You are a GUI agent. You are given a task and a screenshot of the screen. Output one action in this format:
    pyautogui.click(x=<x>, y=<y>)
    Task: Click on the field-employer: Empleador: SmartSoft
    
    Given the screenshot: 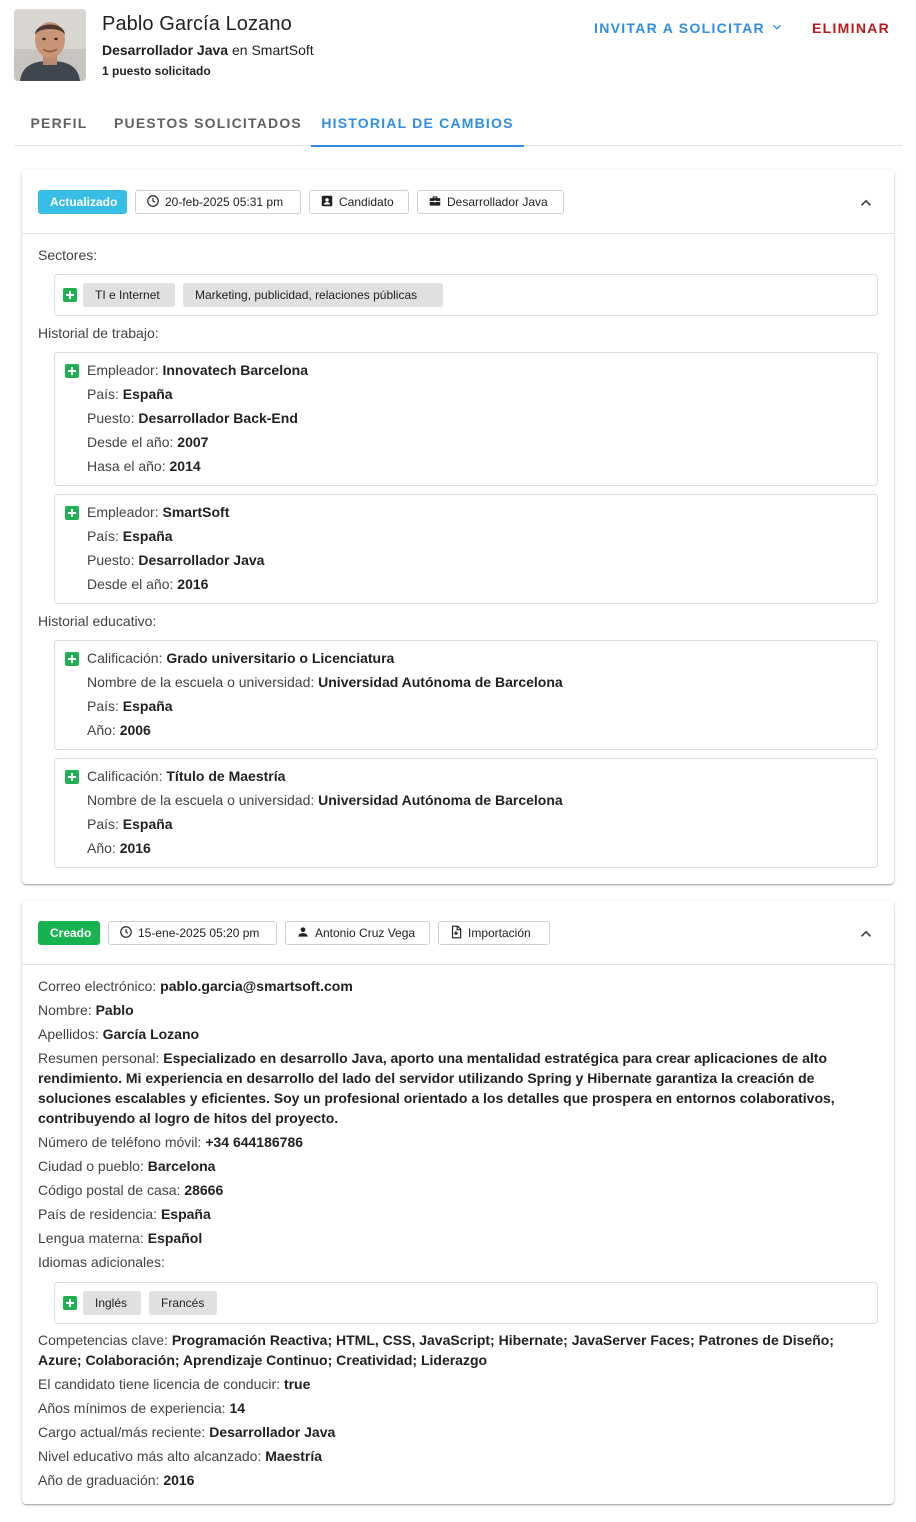 What is the action you would take?
    pyautogui.click(x=158, y=512)
    